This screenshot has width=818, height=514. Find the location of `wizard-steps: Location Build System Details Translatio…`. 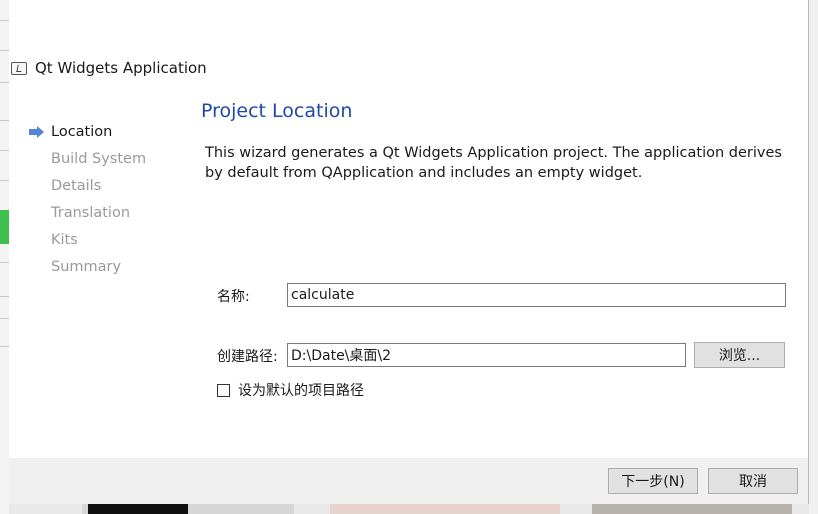

wizard-steps: Location Build System Details Translatio… is located at coordinates (87, 199).